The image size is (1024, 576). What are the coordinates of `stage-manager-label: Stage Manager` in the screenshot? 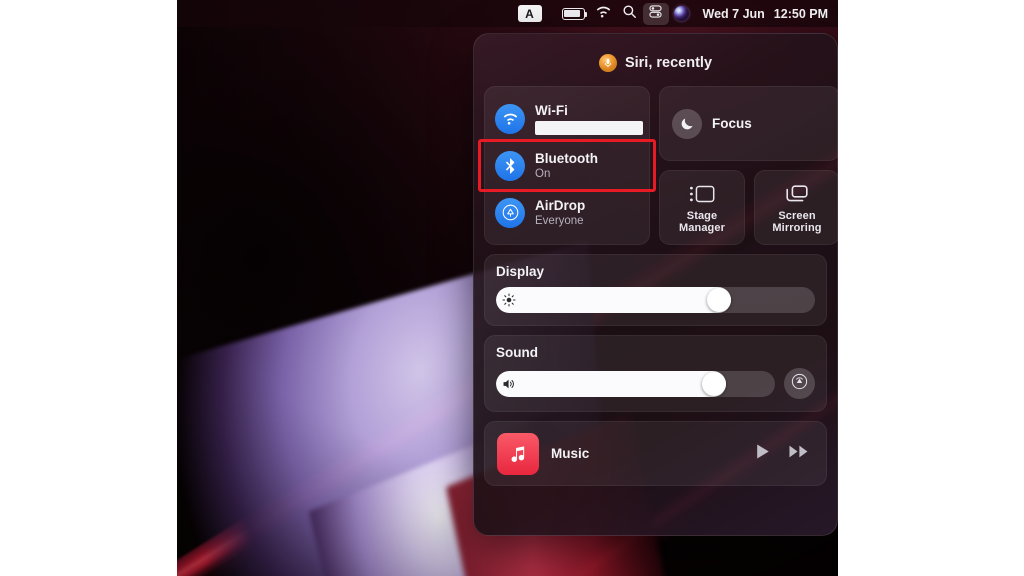 It's located at (702, 222).